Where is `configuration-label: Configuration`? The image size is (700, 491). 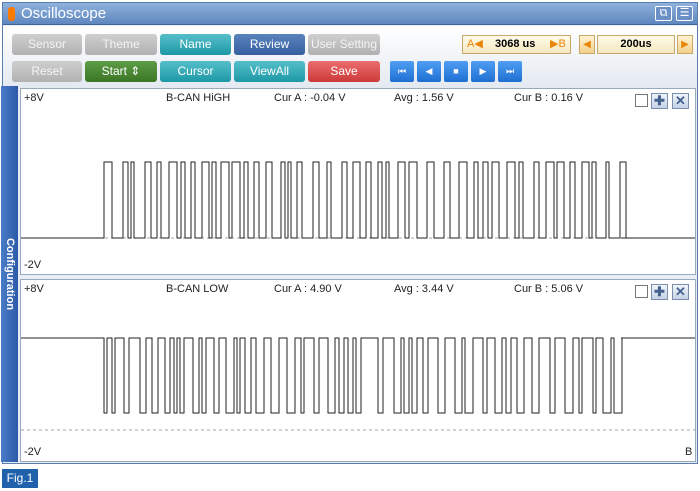 configuration-label: Configuration is located at coordinates (10, 274).